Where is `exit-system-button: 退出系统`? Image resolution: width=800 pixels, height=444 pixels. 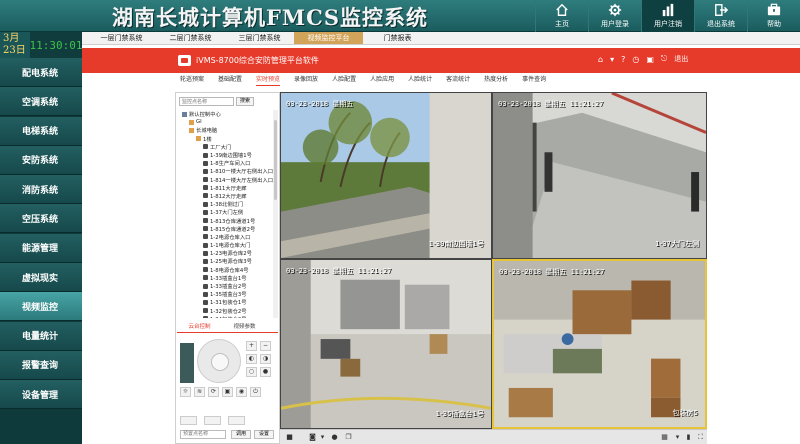 exit-system-button: 退出系统 is located at coordinates (720, 16).